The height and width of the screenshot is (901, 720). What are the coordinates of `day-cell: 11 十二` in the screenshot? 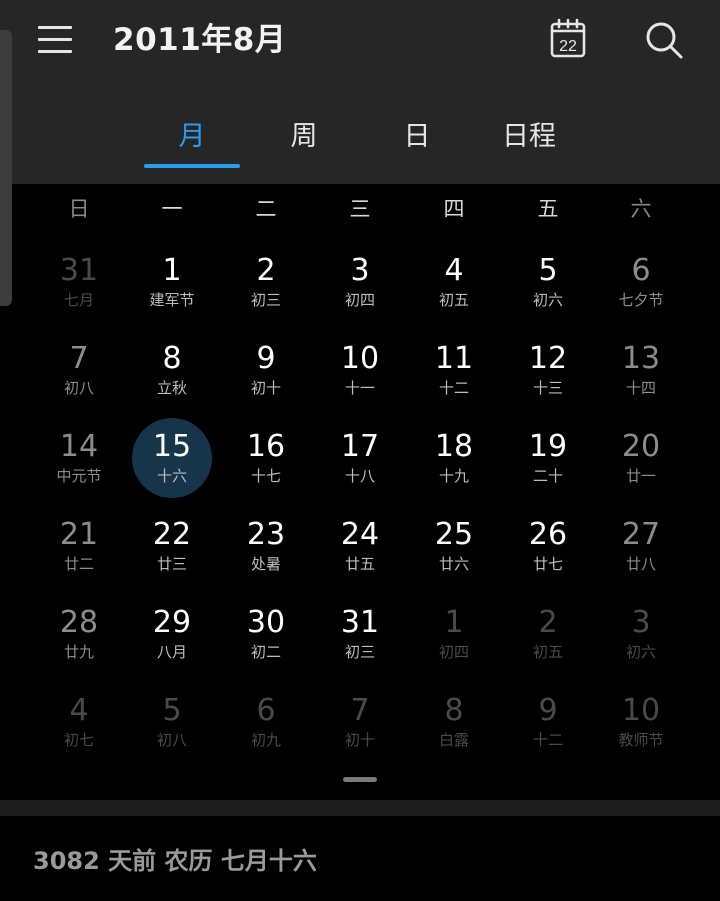 It's located at (454, 379).